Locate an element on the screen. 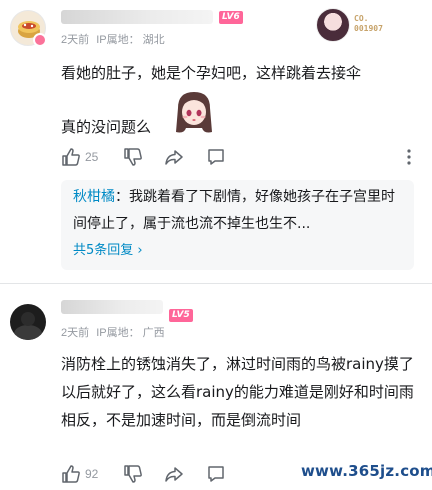 The image size is (432, 490). fan-badge: CO. 001907 is located at coordinates (351, 26).